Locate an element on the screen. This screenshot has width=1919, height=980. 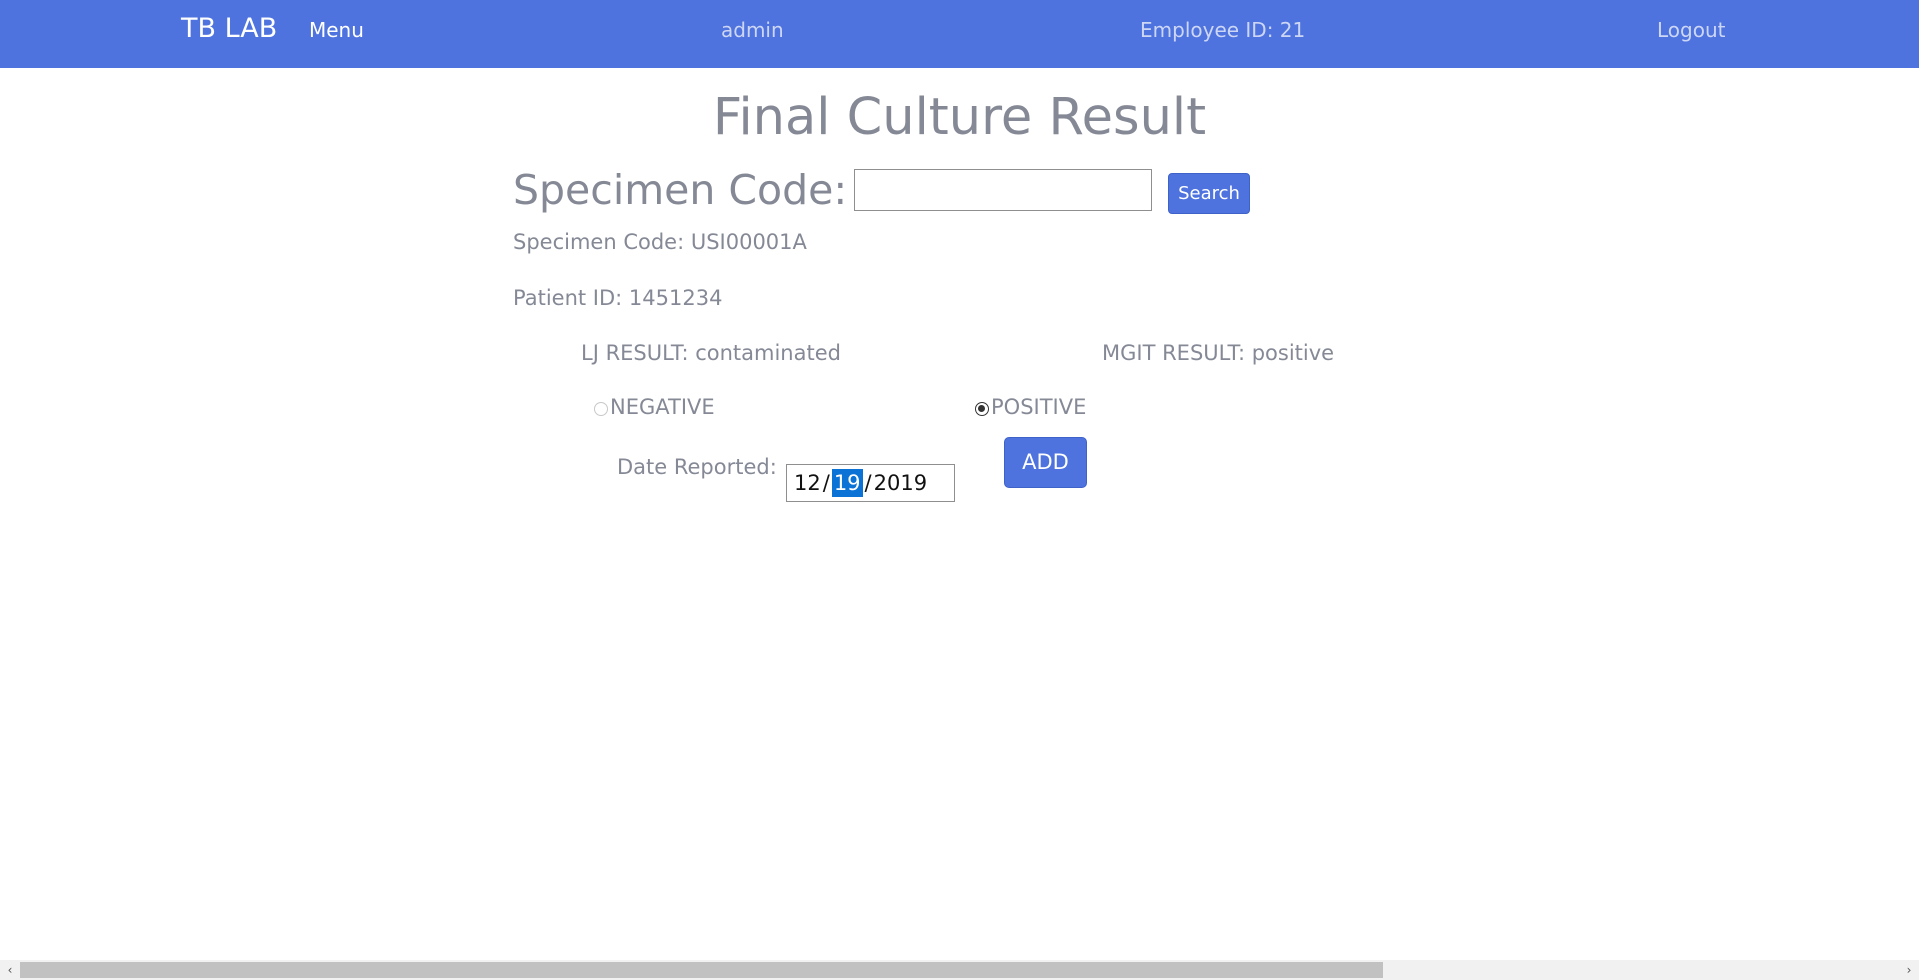
negative-radio-label: NEGATIVE is located at coordinates (662, 407).